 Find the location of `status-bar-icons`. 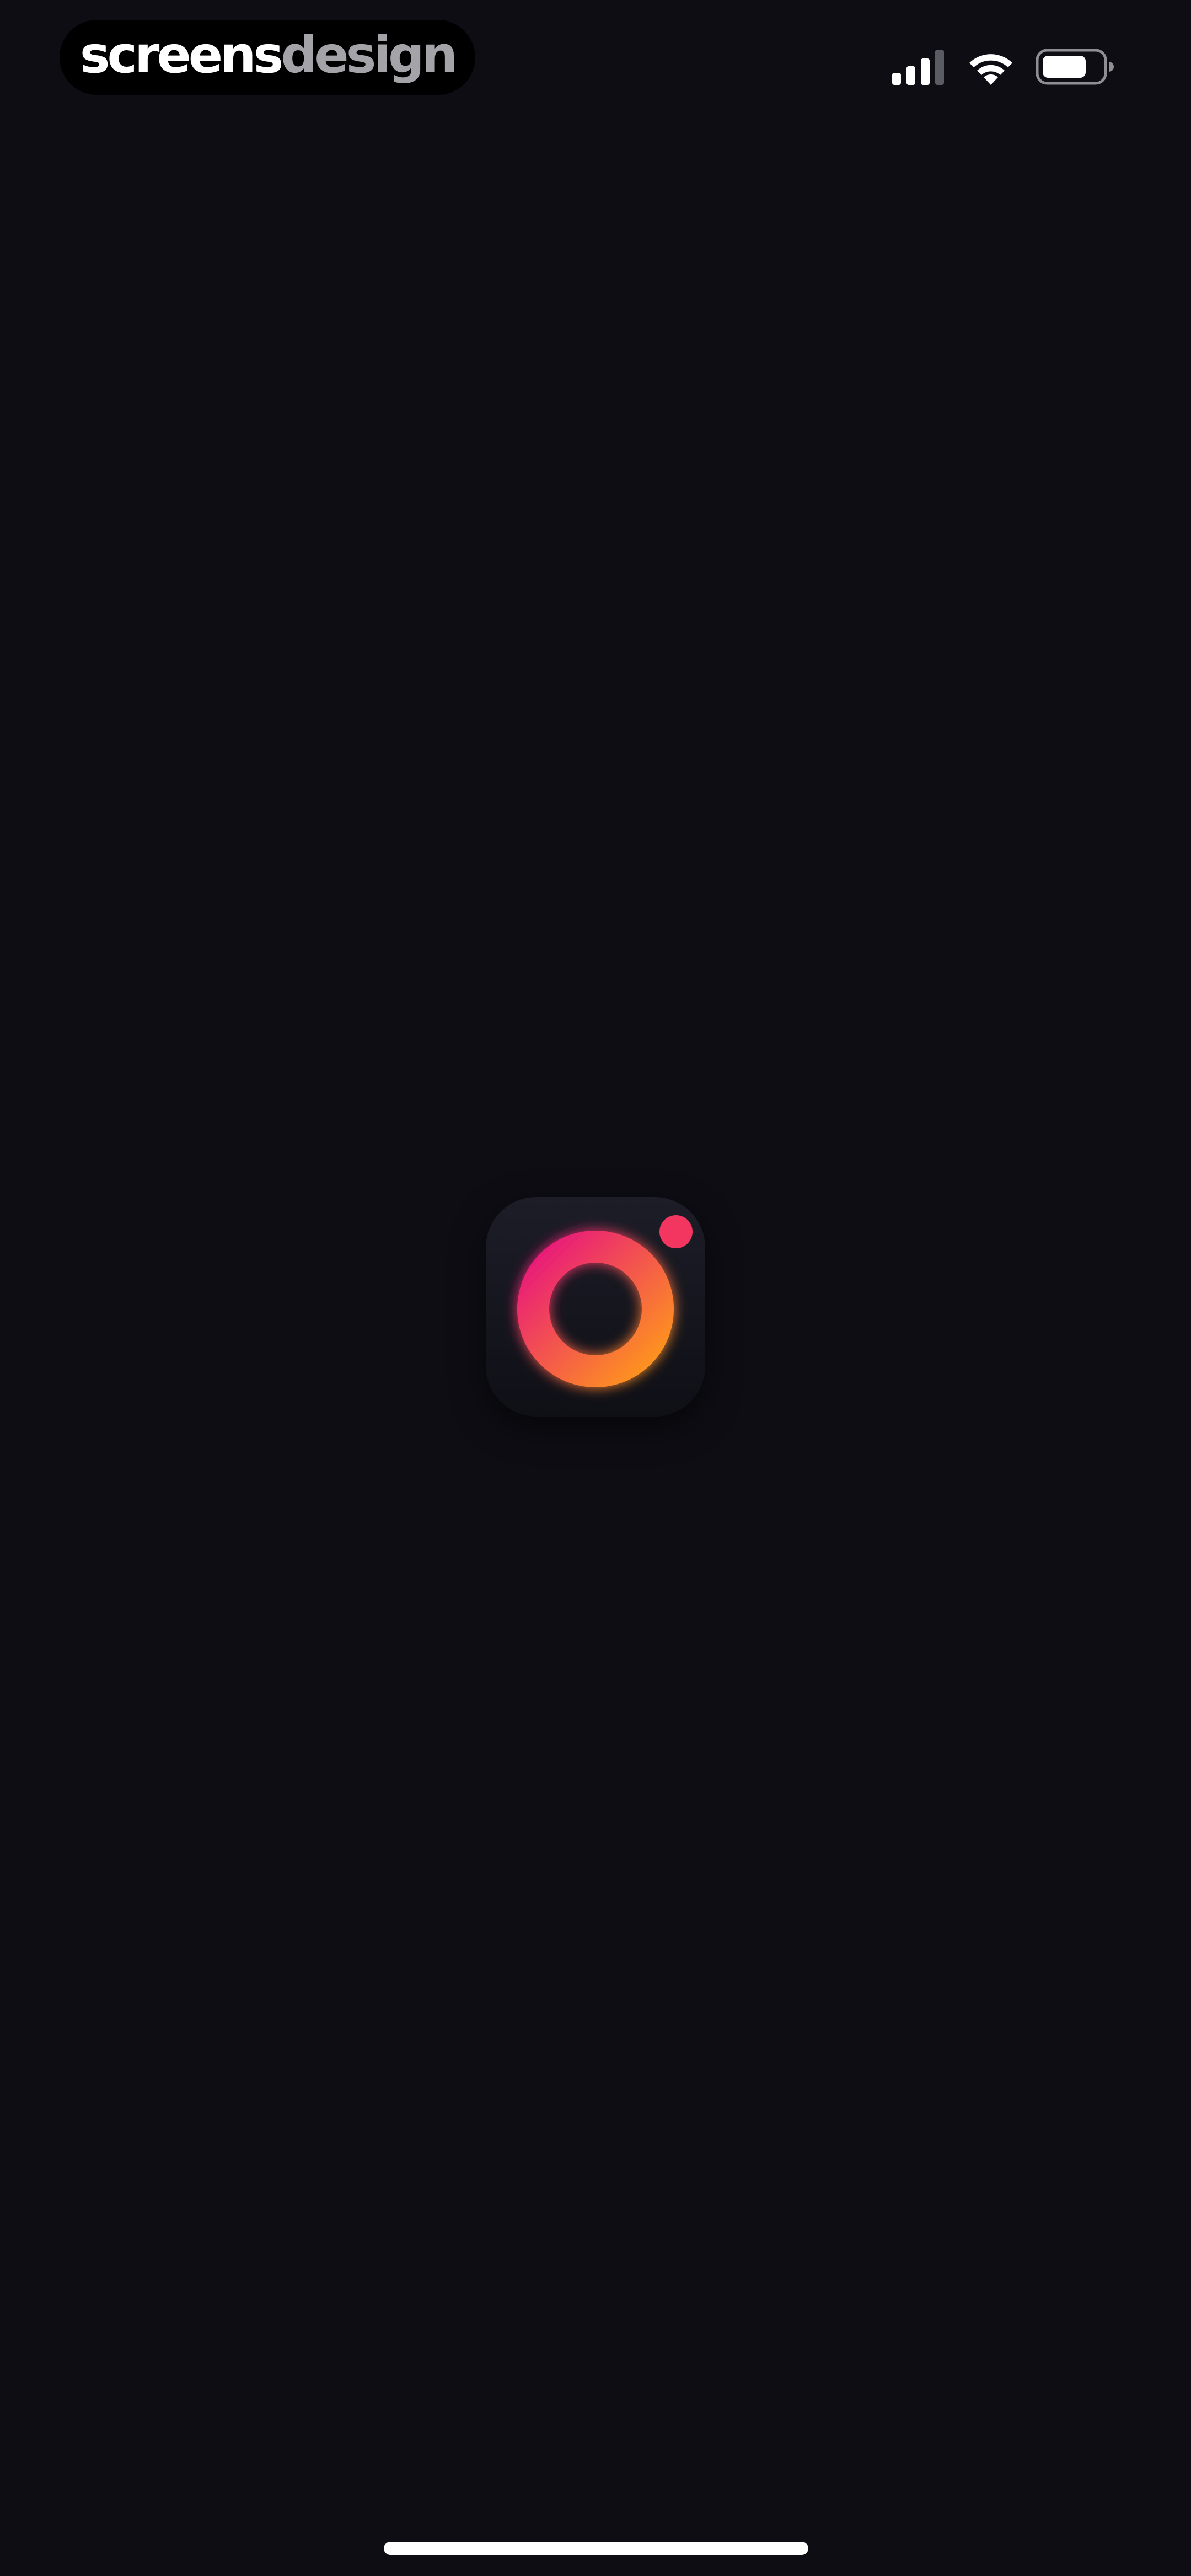

status-bar-icons is located at coordinates (1003, 67).